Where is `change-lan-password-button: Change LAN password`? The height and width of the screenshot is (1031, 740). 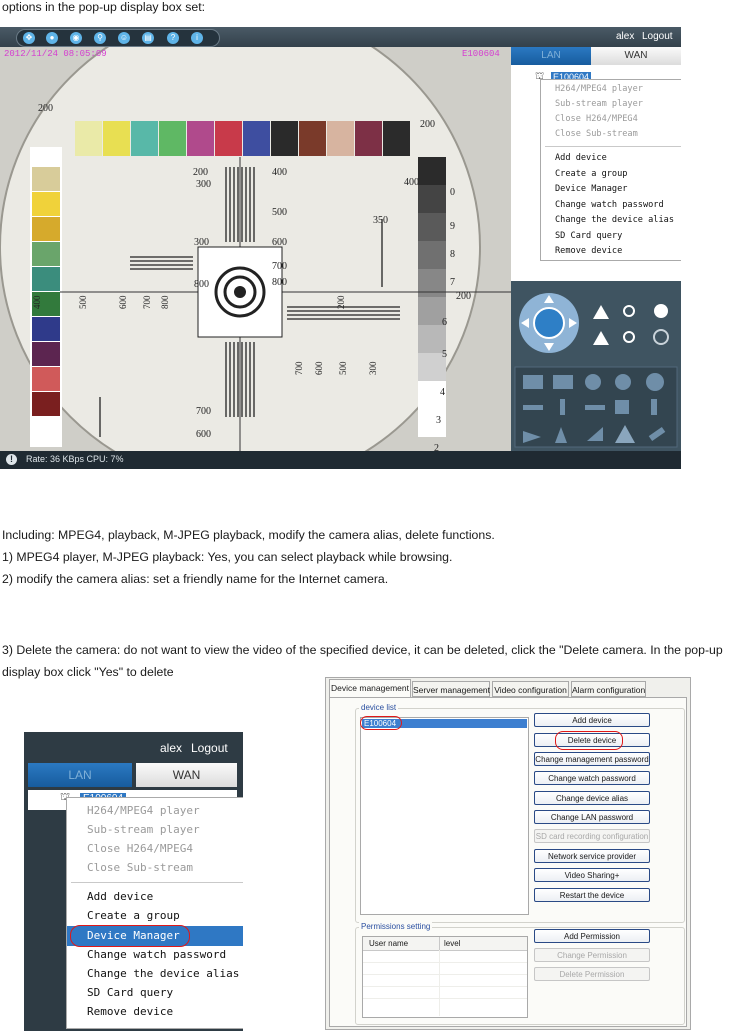 change-lan-password-button: Change LAN password is located at coordinates (592, 817).